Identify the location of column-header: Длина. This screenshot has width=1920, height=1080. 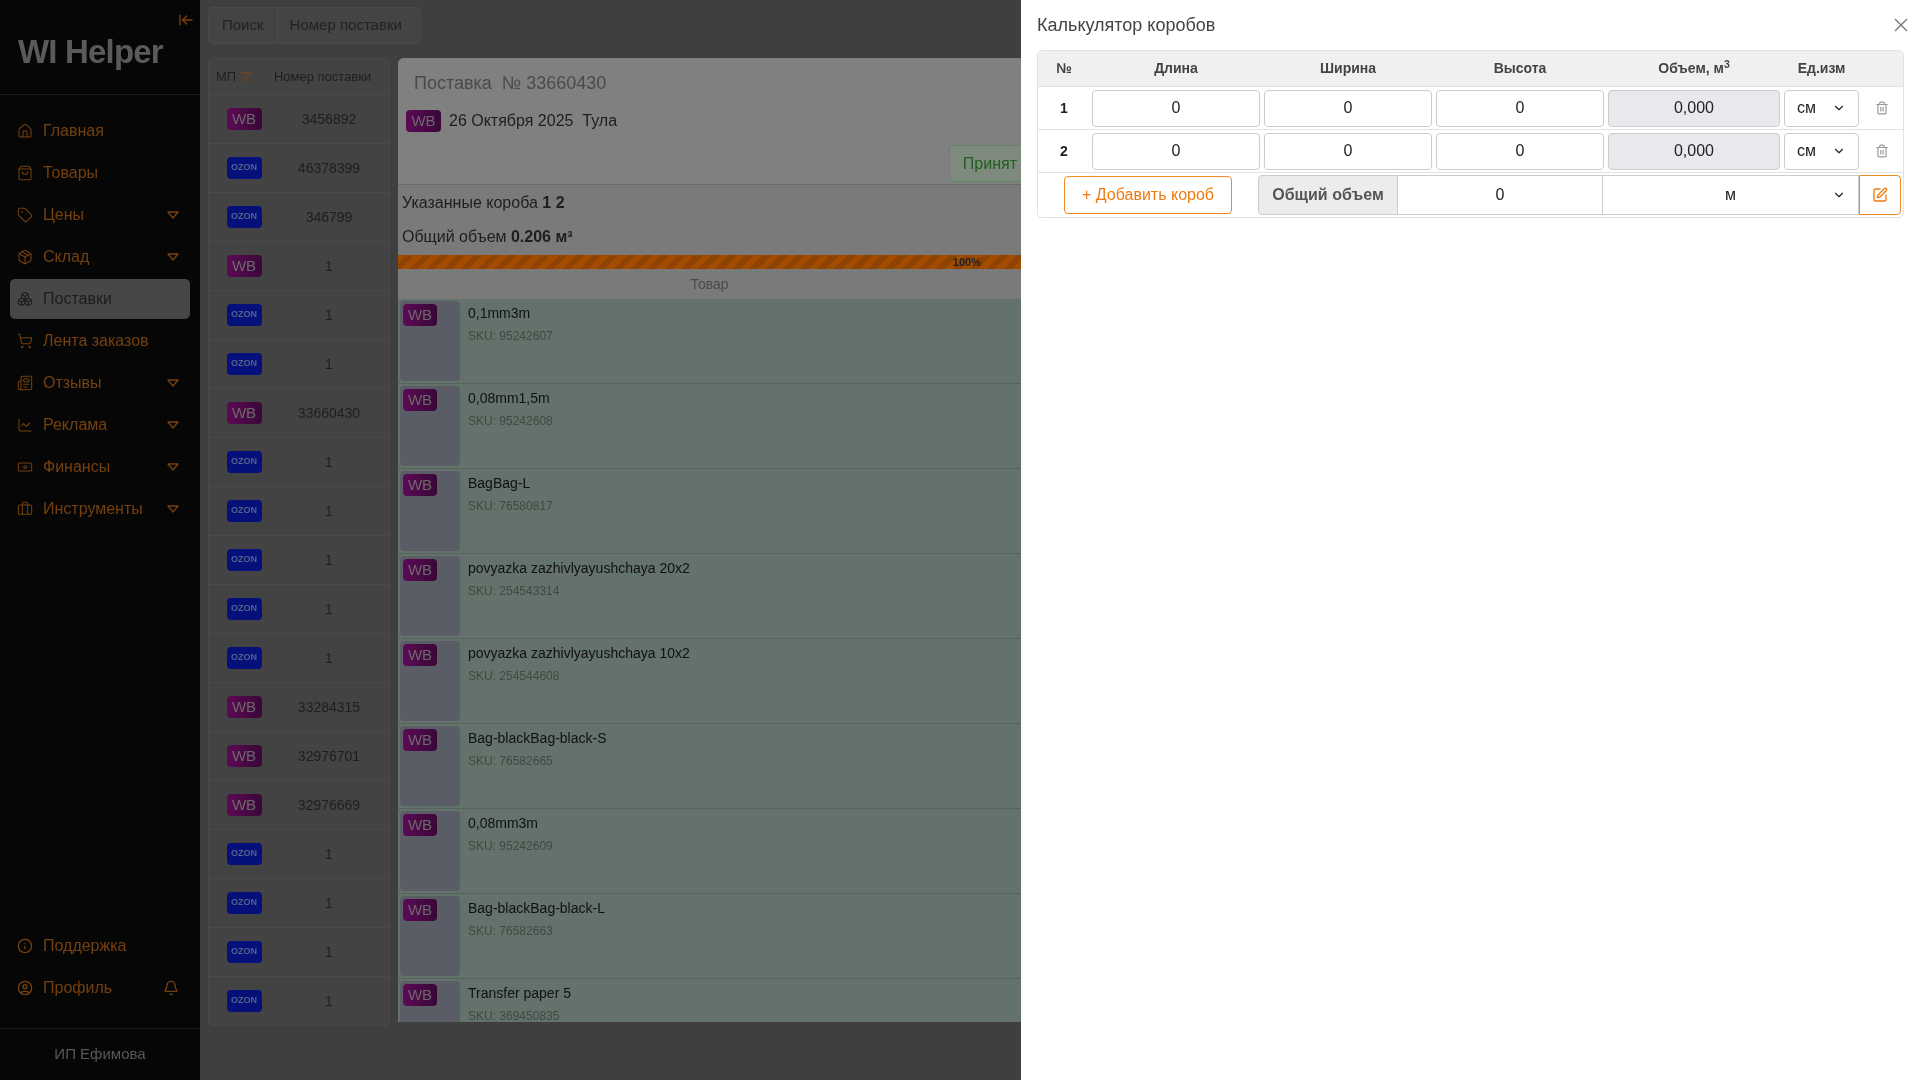
(1176, 68).